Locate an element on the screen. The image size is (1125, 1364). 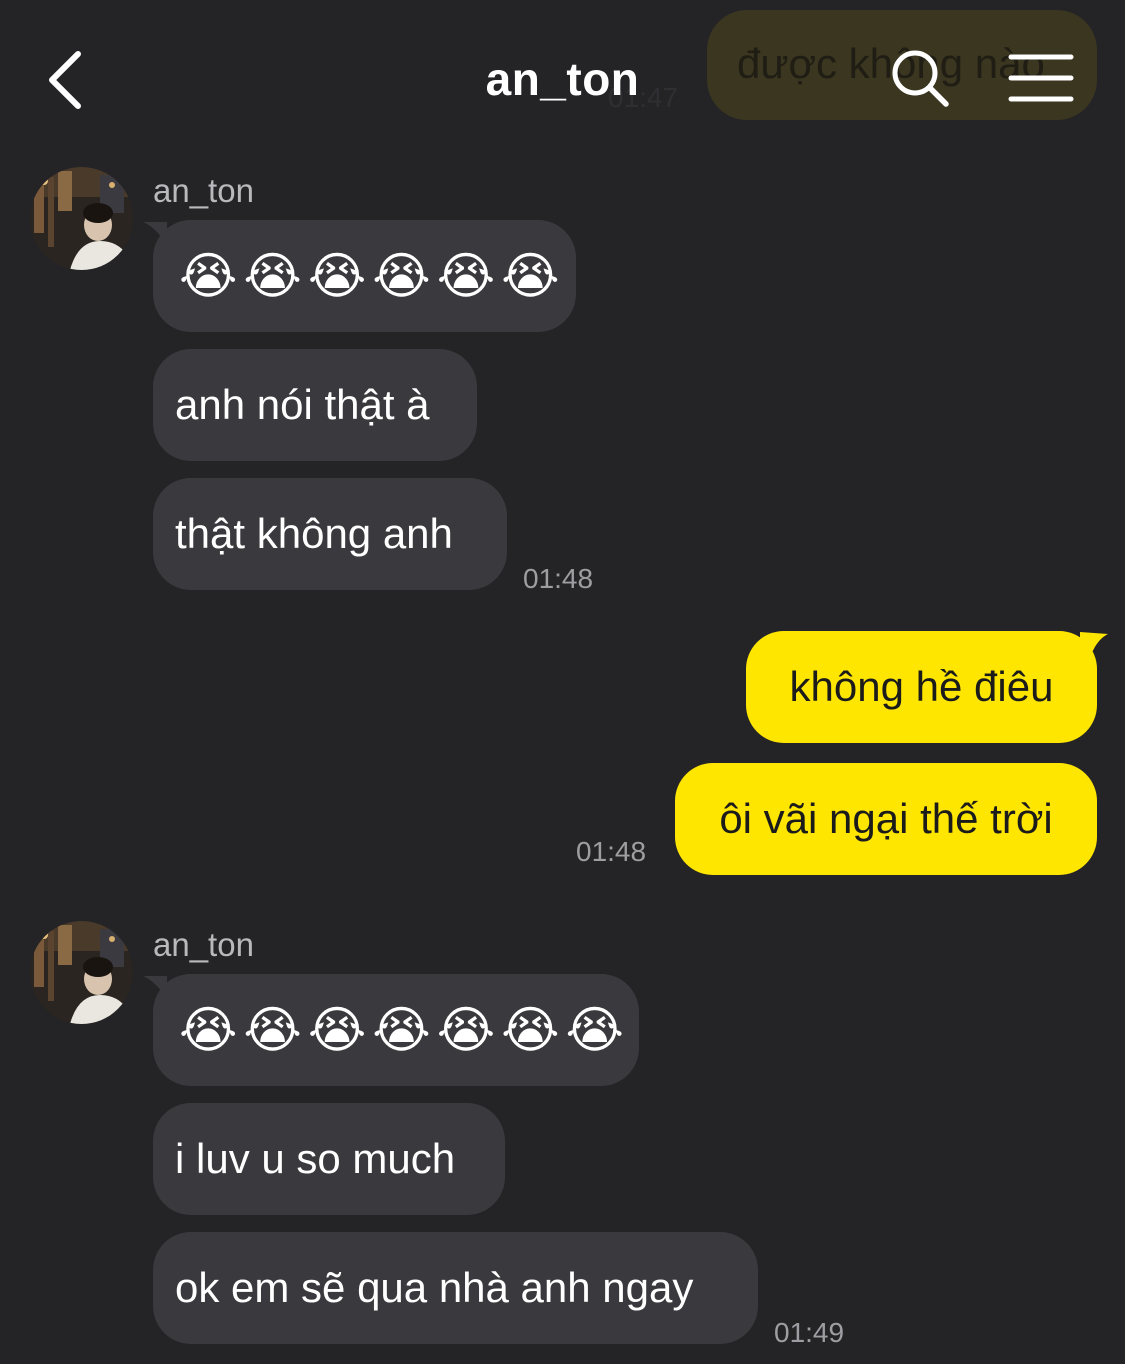
message-bubble: thật không anh is located at coordinates (330, 534).